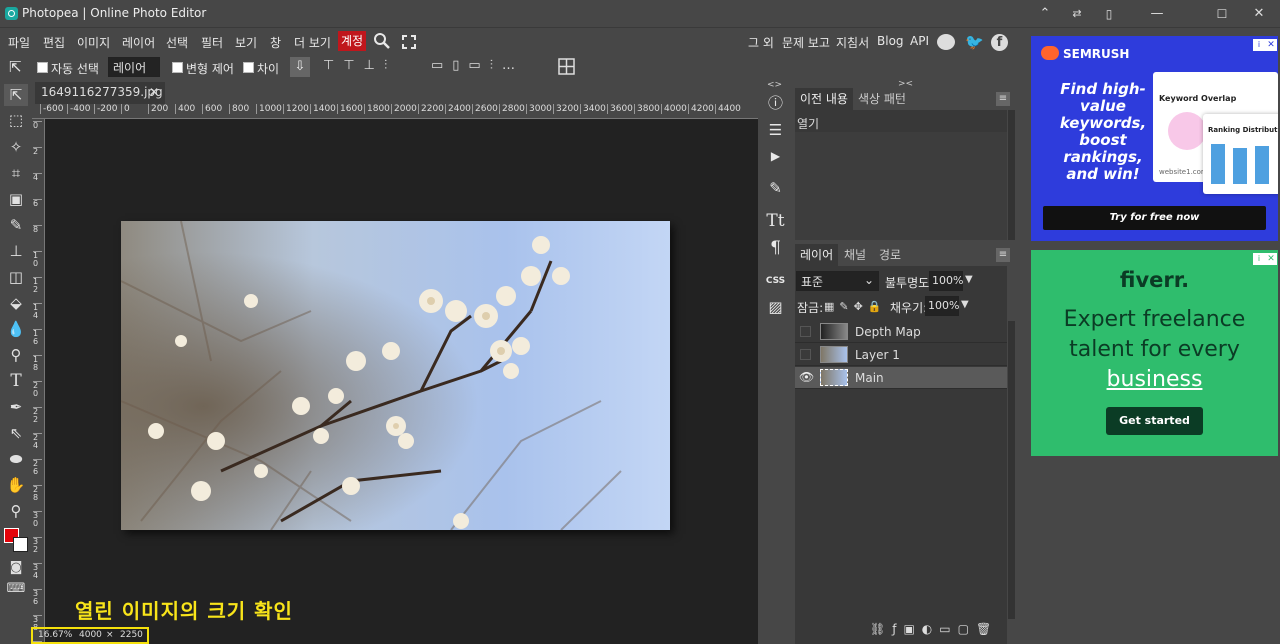  I want to click on translate-icon: ⇄, so click(1077, 14).